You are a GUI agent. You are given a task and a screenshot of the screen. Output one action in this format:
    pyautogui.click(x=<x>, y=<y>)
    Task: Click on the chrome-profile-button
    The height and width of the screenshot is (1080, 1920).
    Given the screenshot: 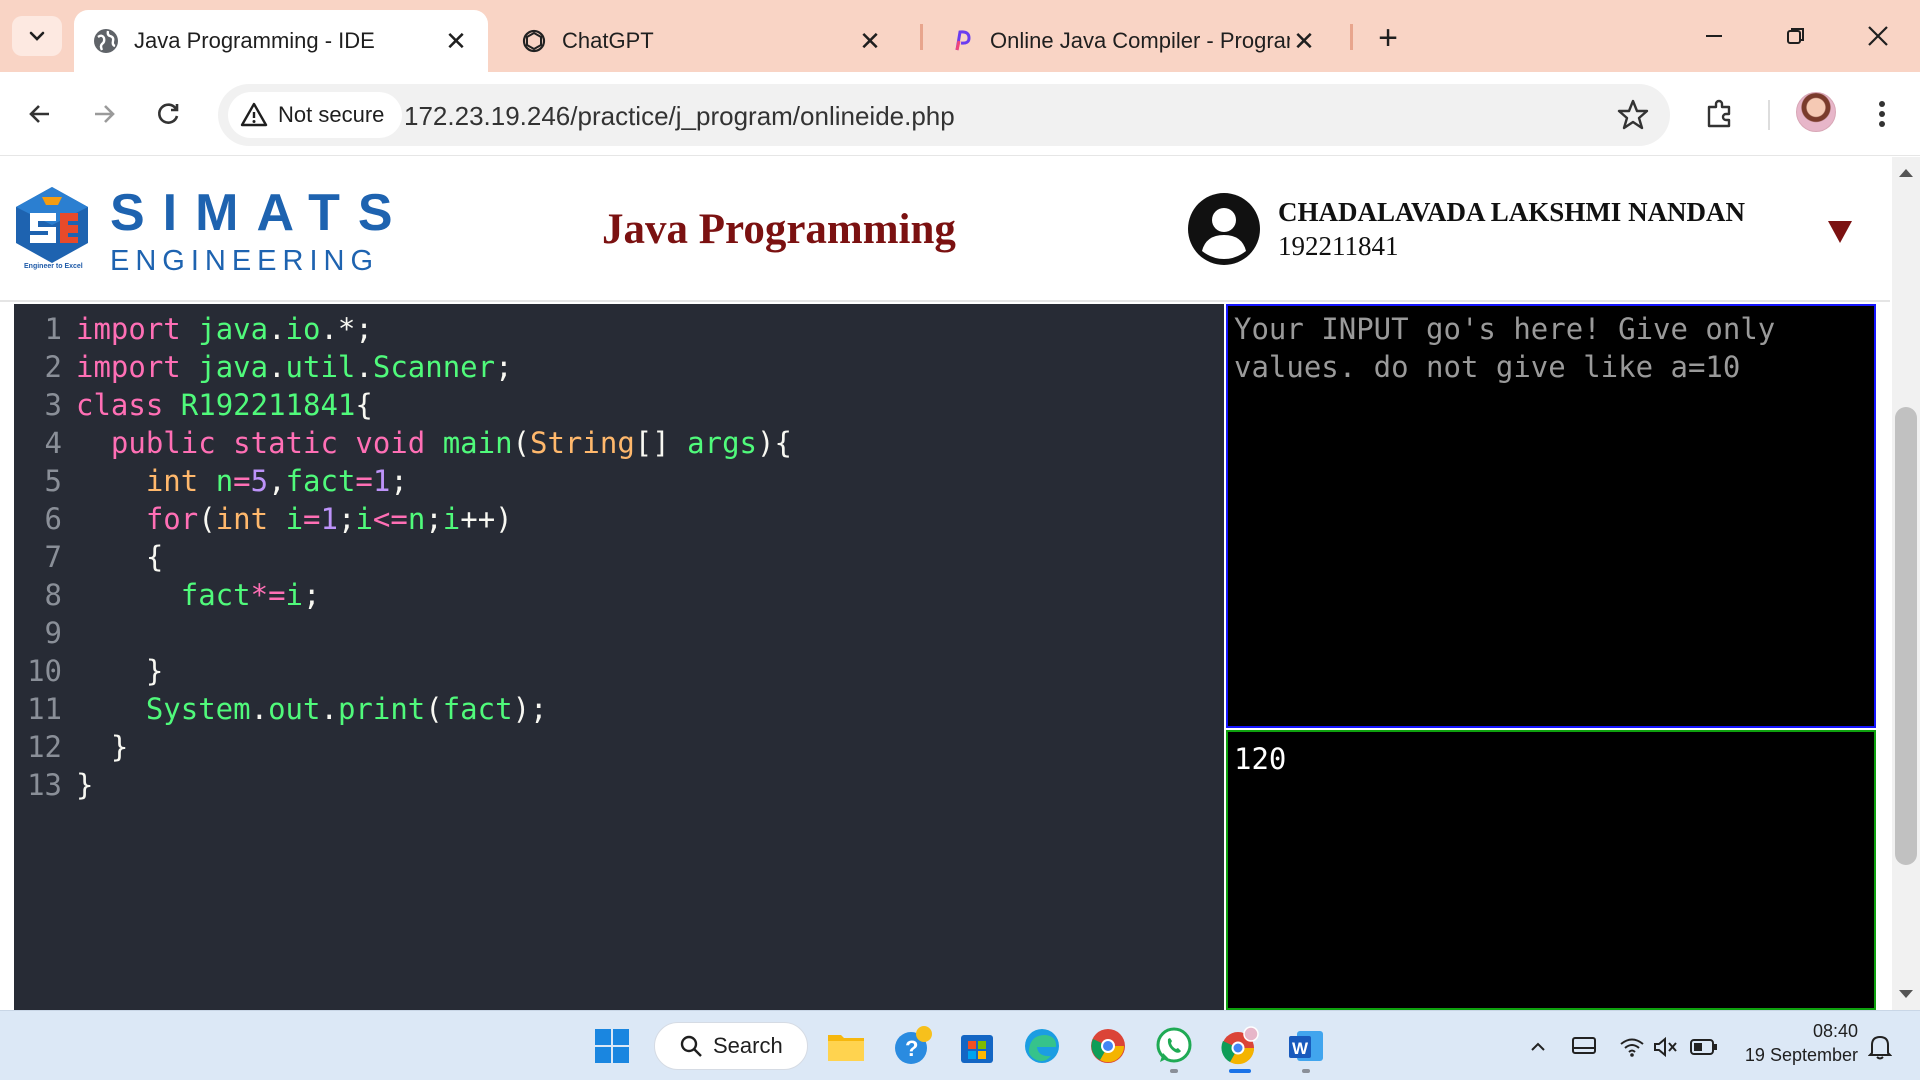 What is the action you would take?
    pyautogui.click(x=1240, y=1046)
    